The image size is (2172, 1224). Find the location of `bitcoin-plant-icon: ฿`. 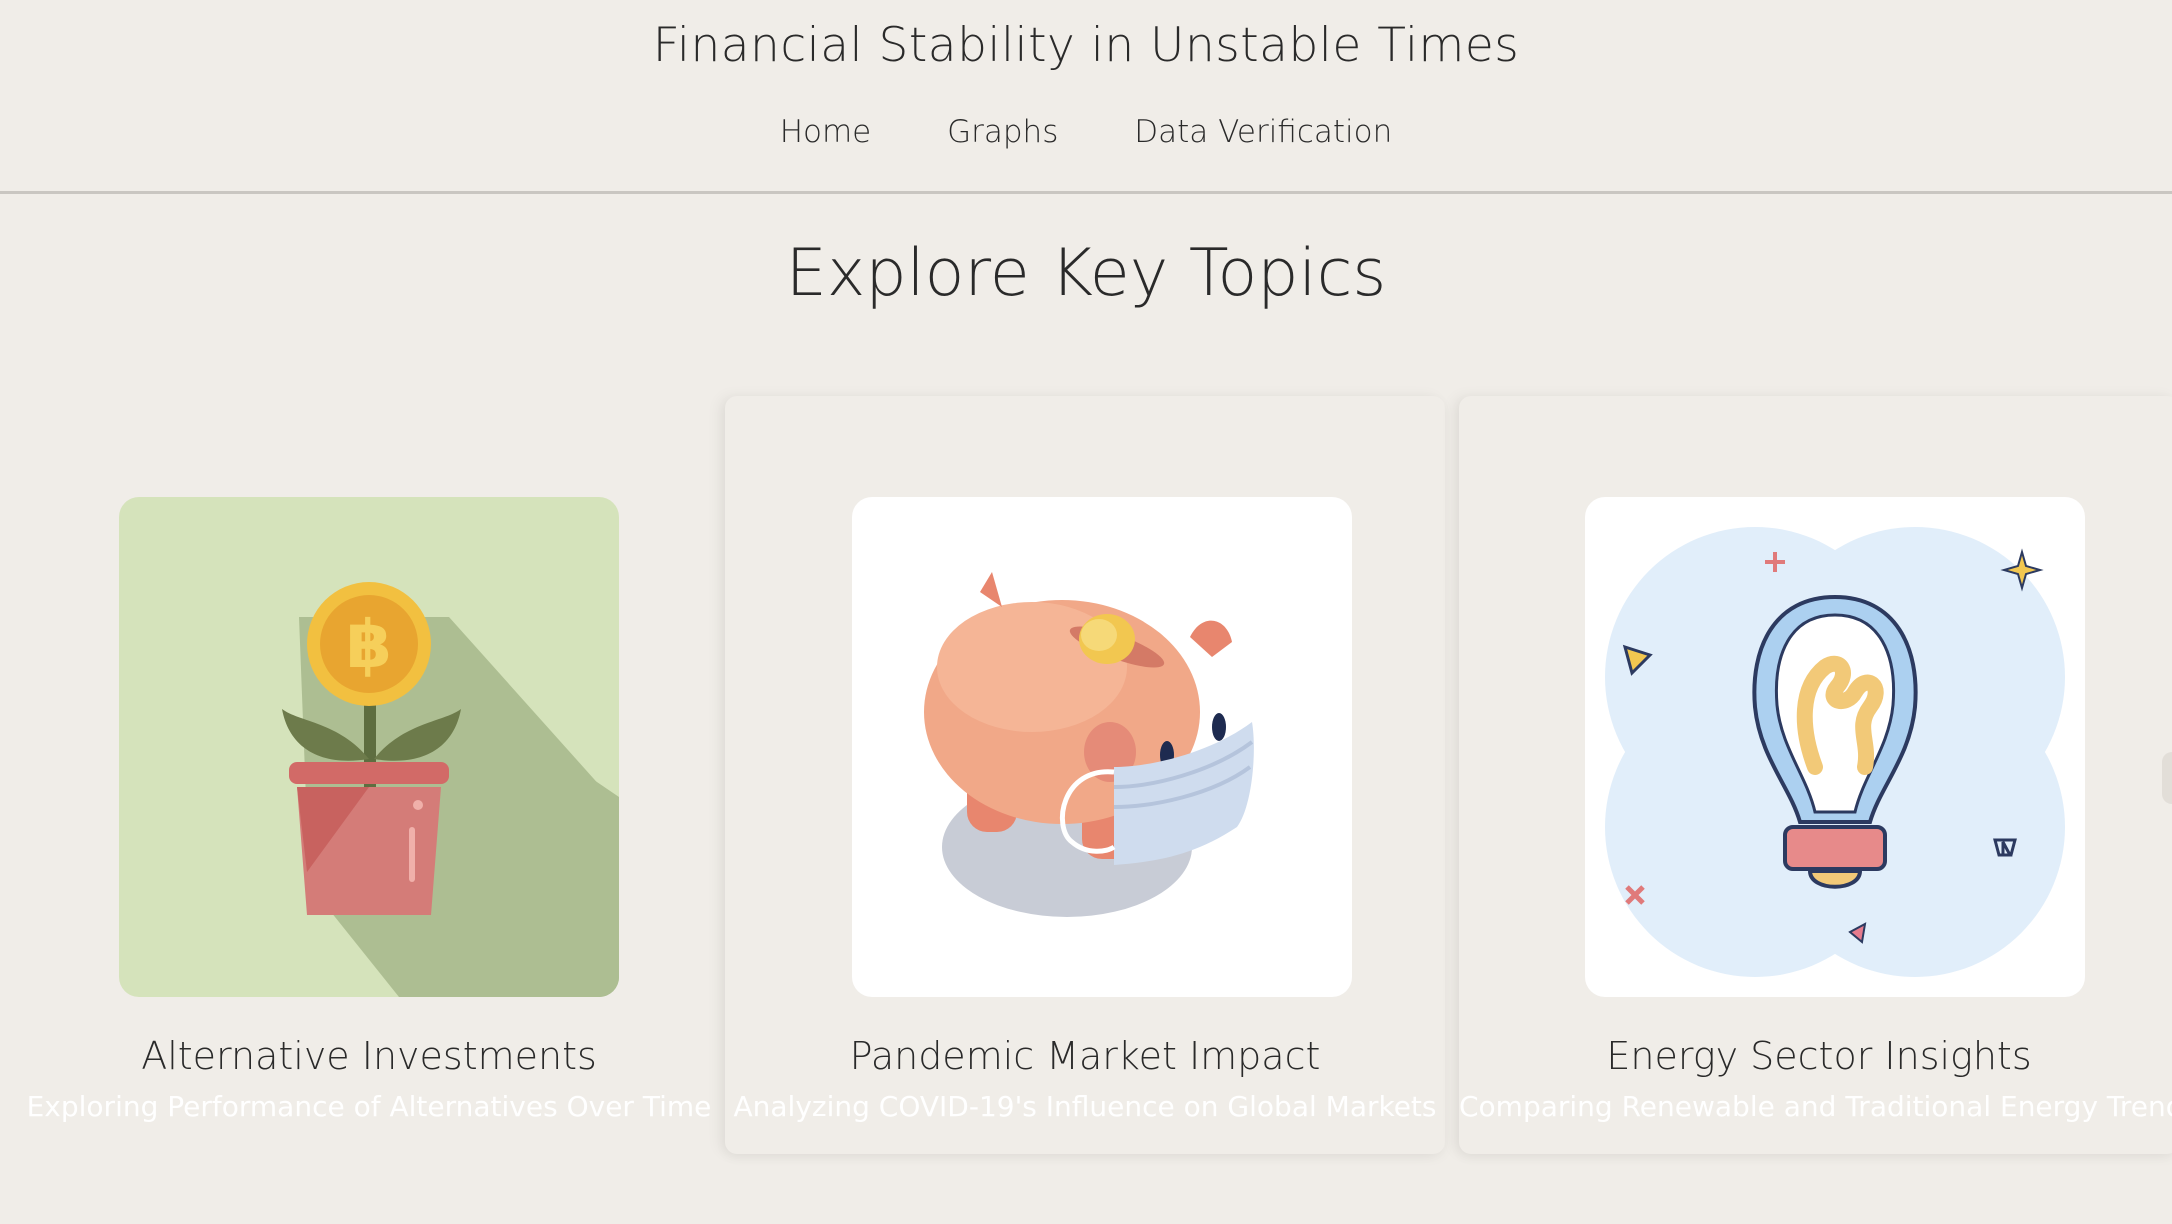

bitcoin-plant-icon: ฿ is located at coordinates (369, 747).